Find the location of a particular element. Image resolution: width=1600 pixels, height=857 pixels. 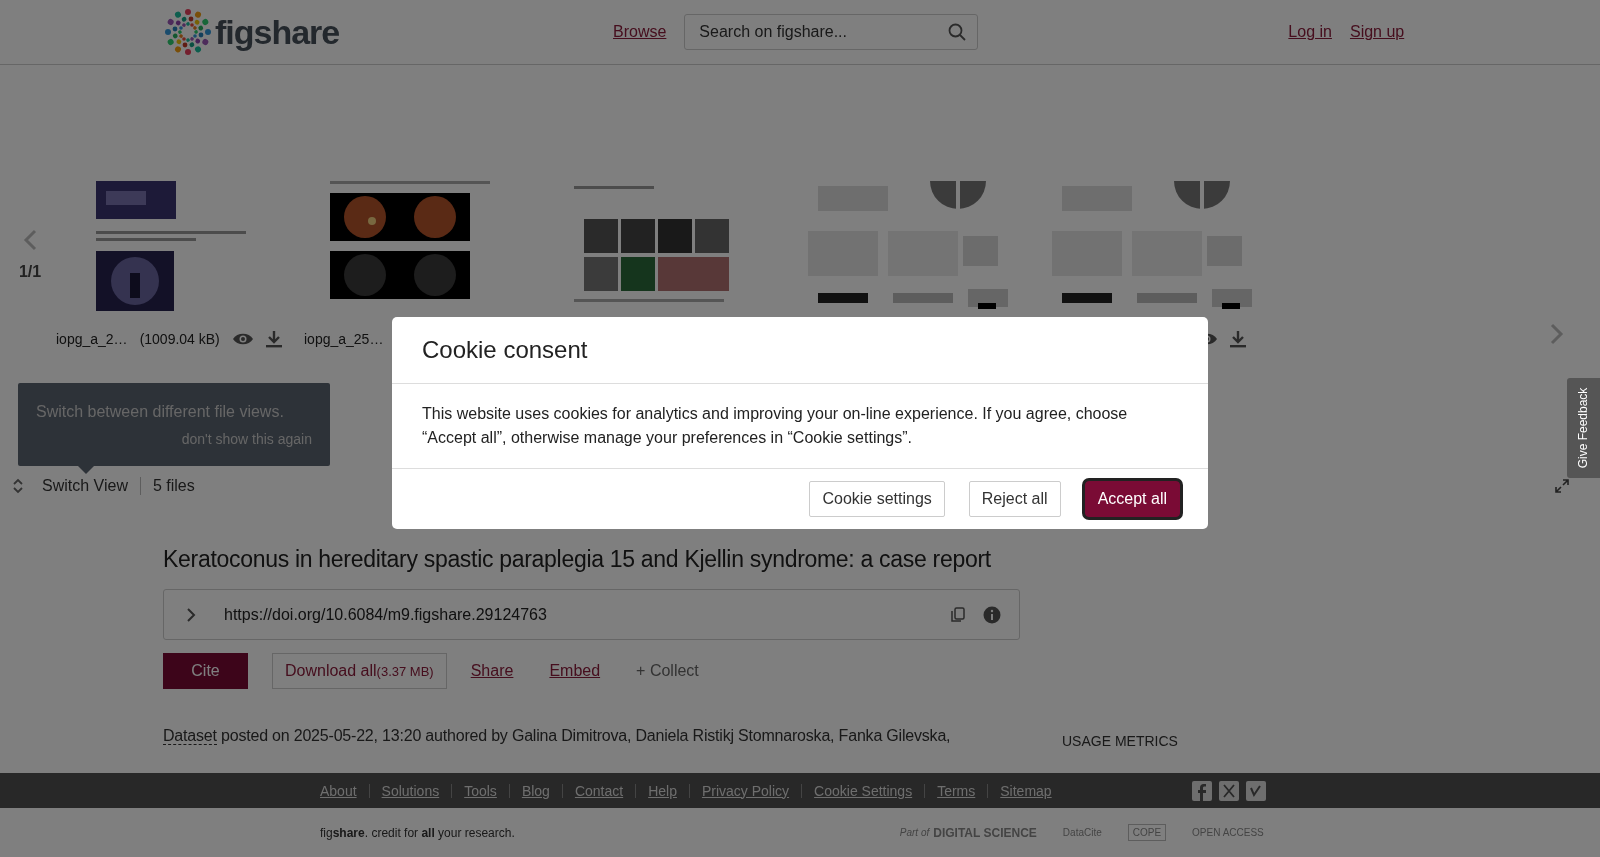

feedback-tab: Give Feedback is located at coordinates (1583, 428).